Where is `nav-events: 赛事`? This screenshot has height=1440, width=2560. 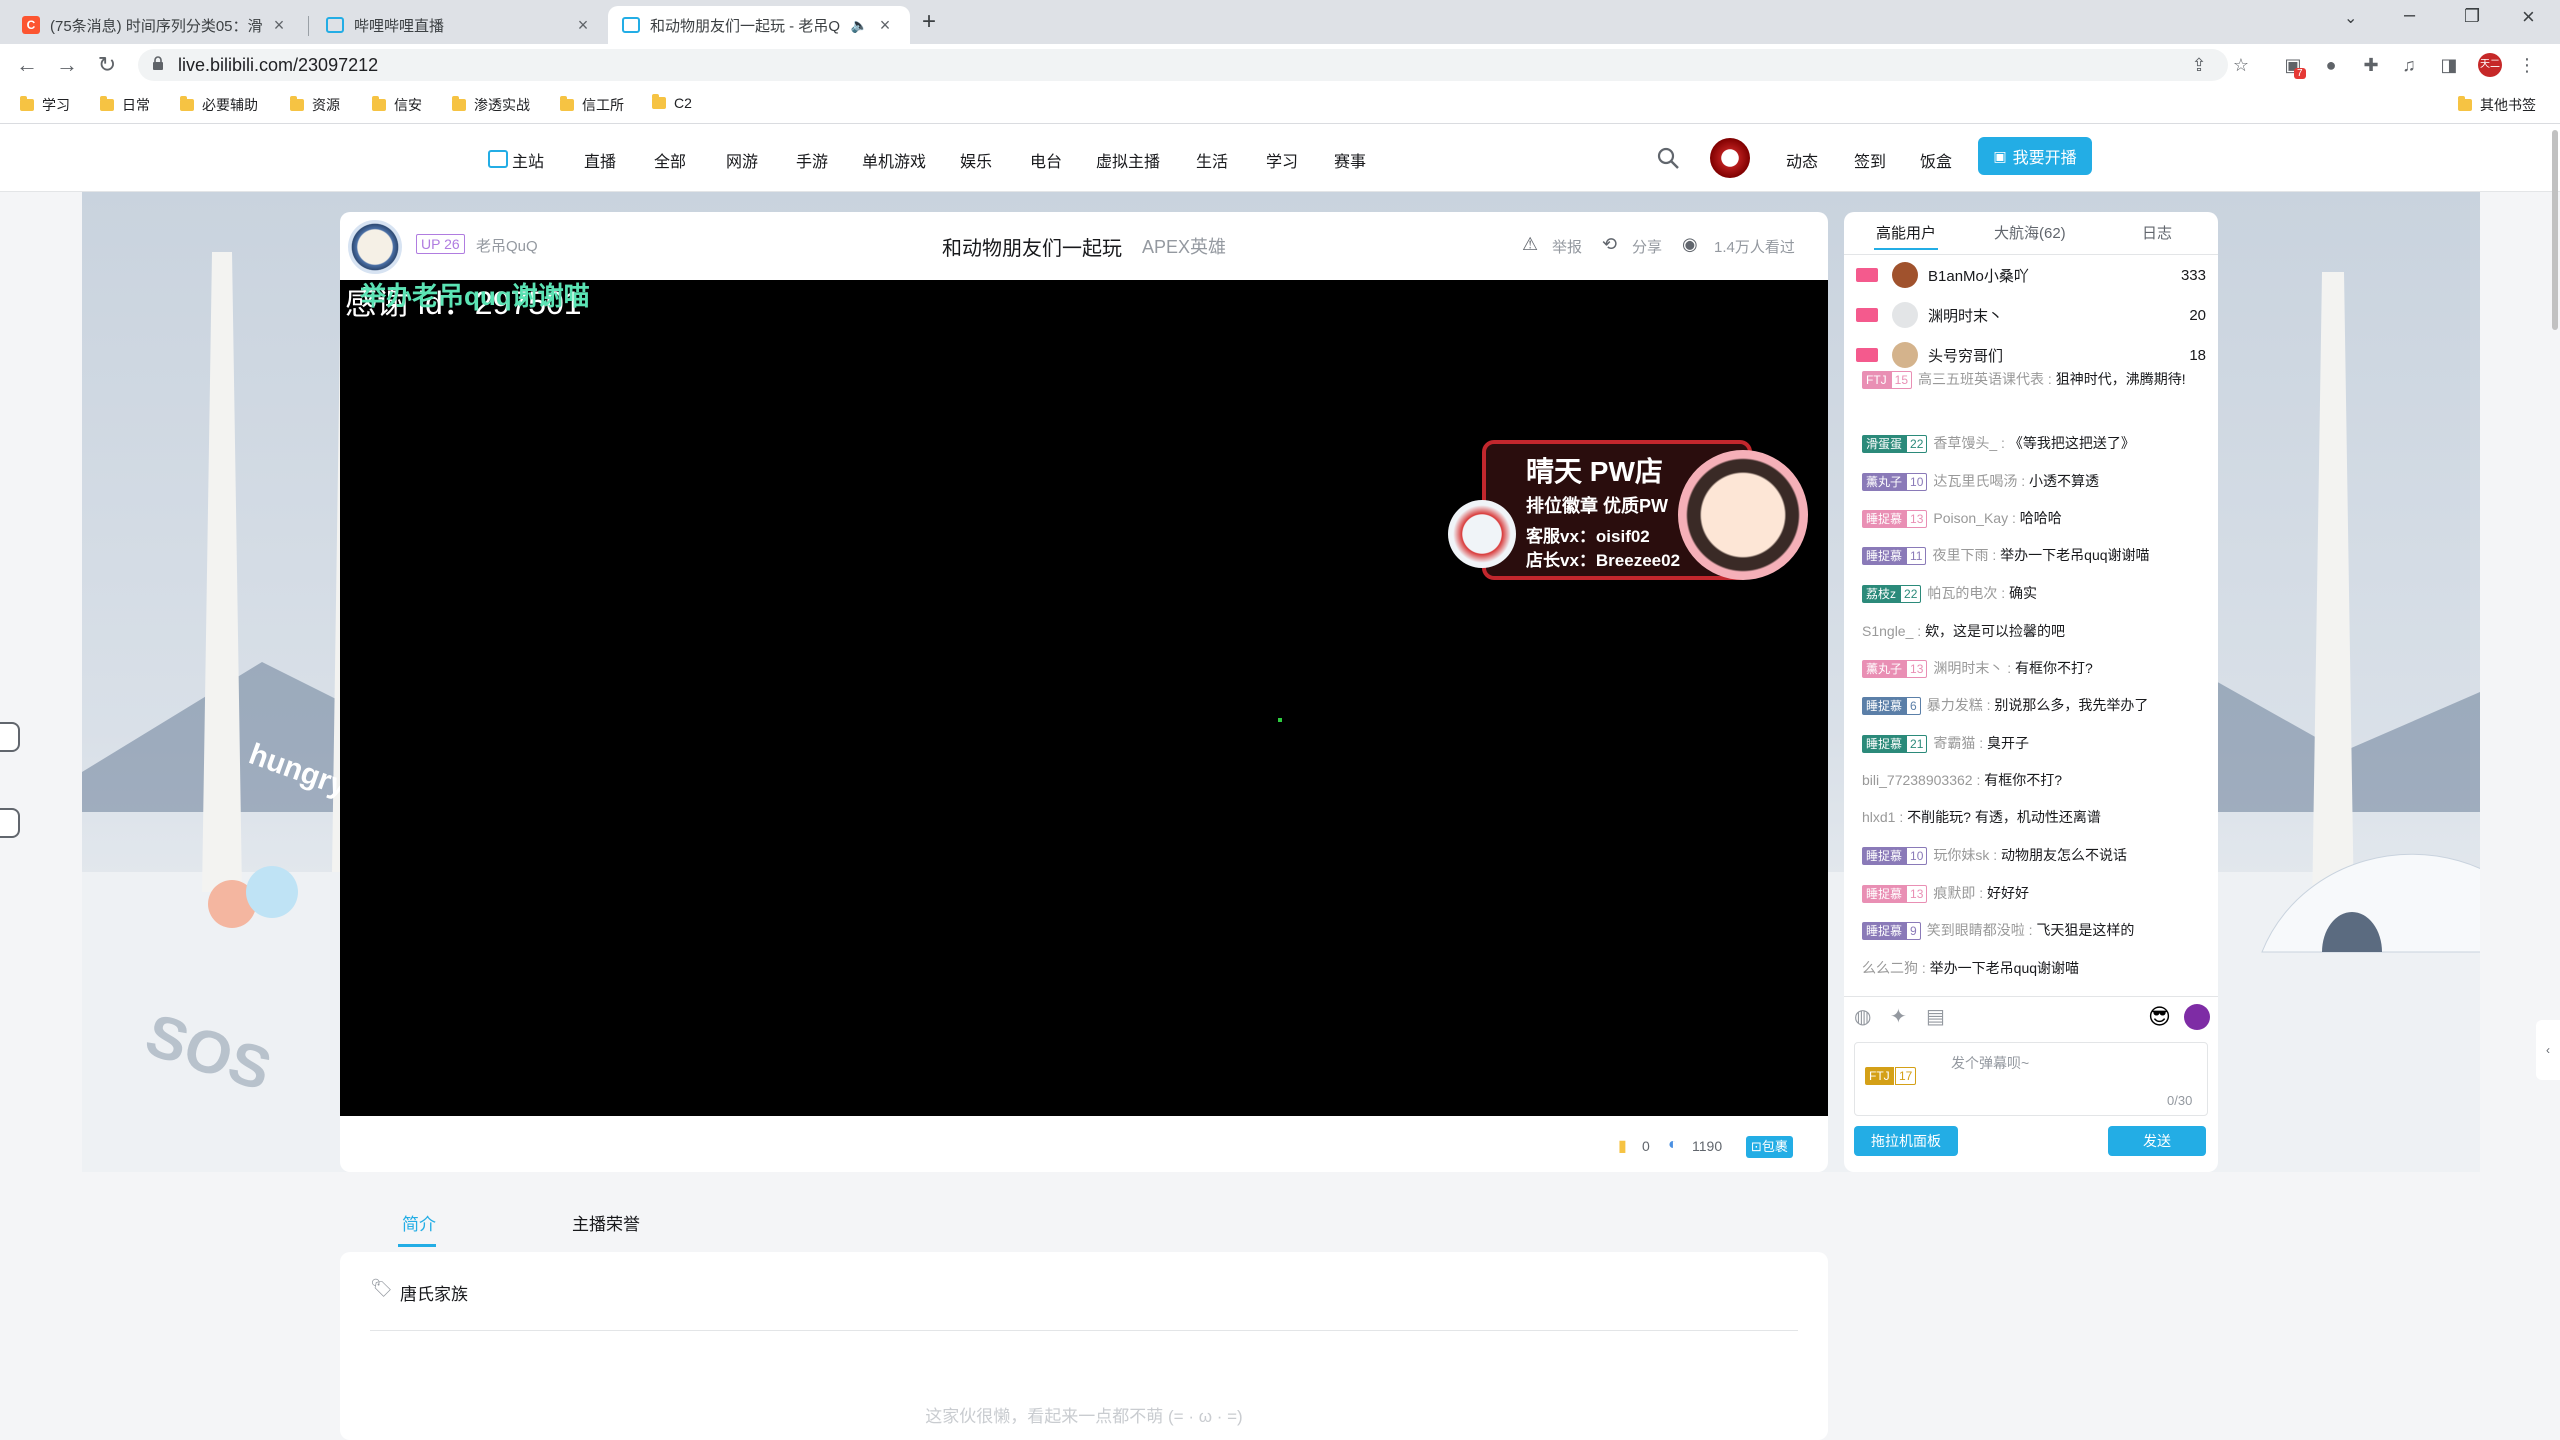
nav-events: 赛事 is located at coordinates (1350, 160).